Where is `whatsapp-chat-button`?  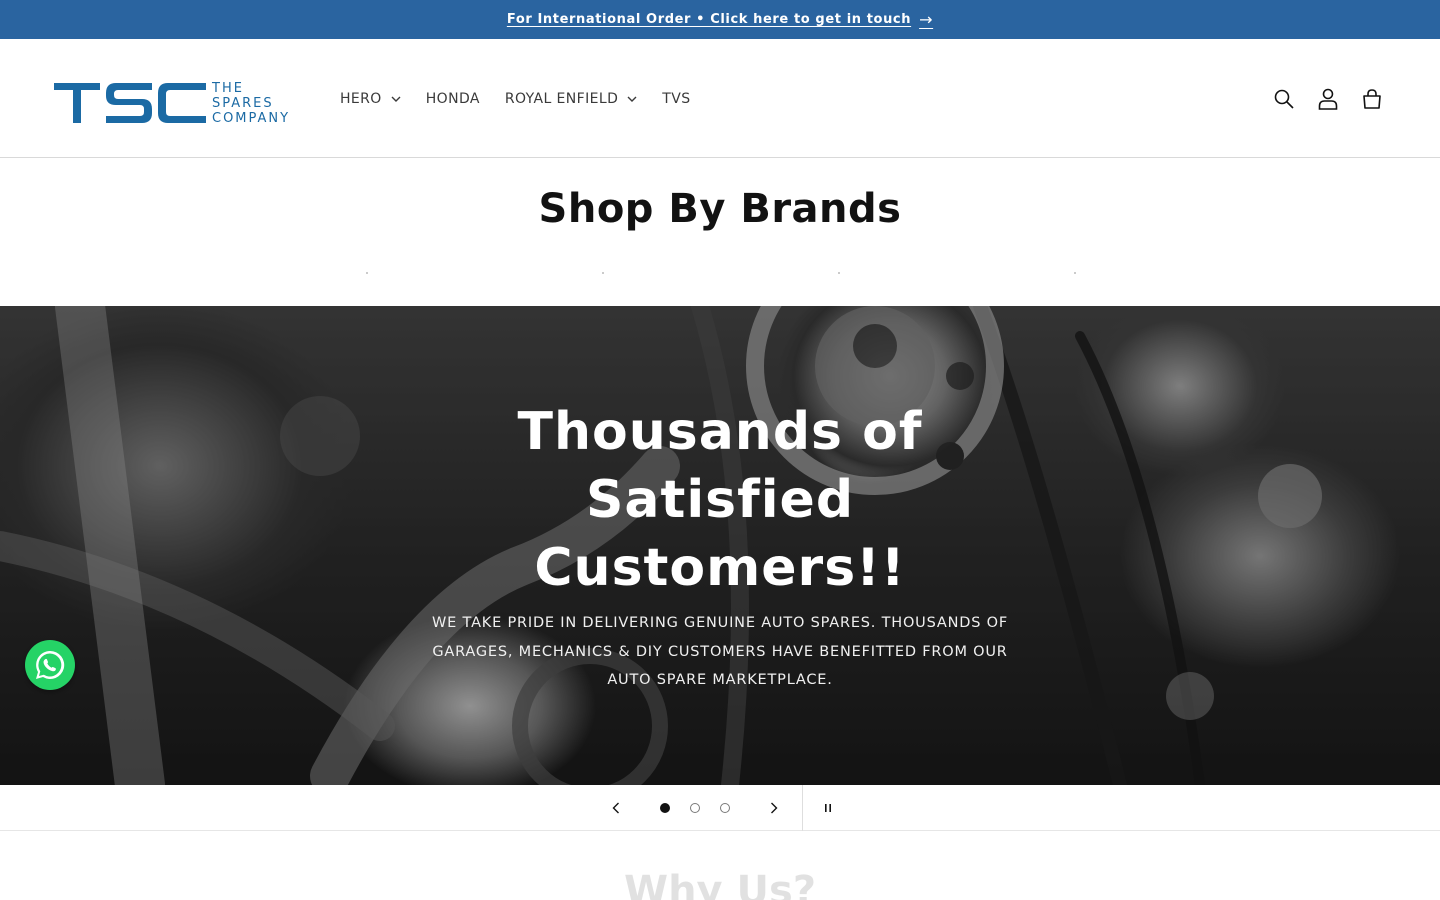
whatsapp-chat-button is located at coordinates (50, 665).